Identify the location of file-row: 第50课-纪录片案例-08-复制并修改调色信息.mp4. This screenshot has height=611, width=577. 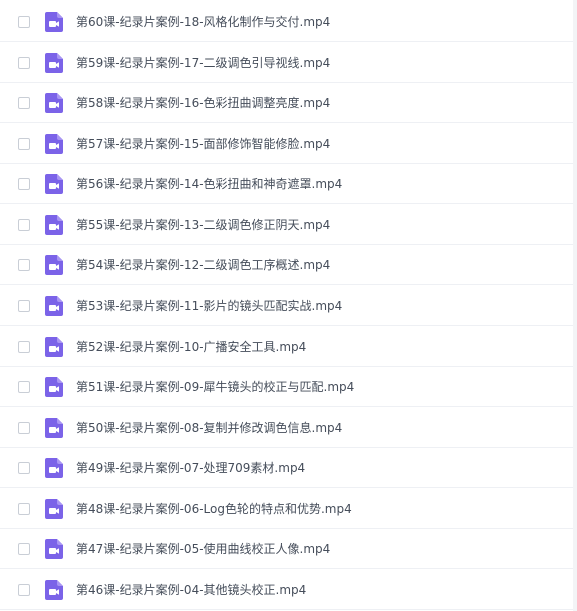
(286, 428).